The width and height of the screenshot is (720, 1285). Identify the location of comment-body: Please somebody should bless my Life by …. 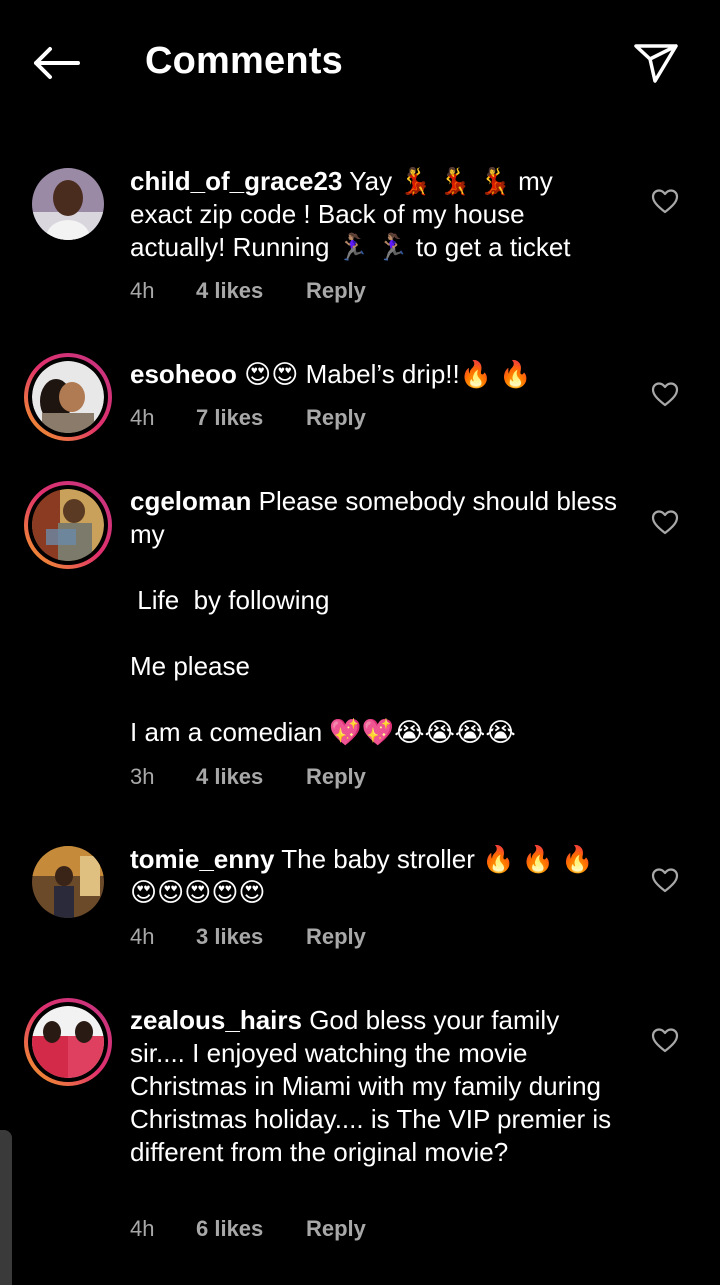
(374, 616).